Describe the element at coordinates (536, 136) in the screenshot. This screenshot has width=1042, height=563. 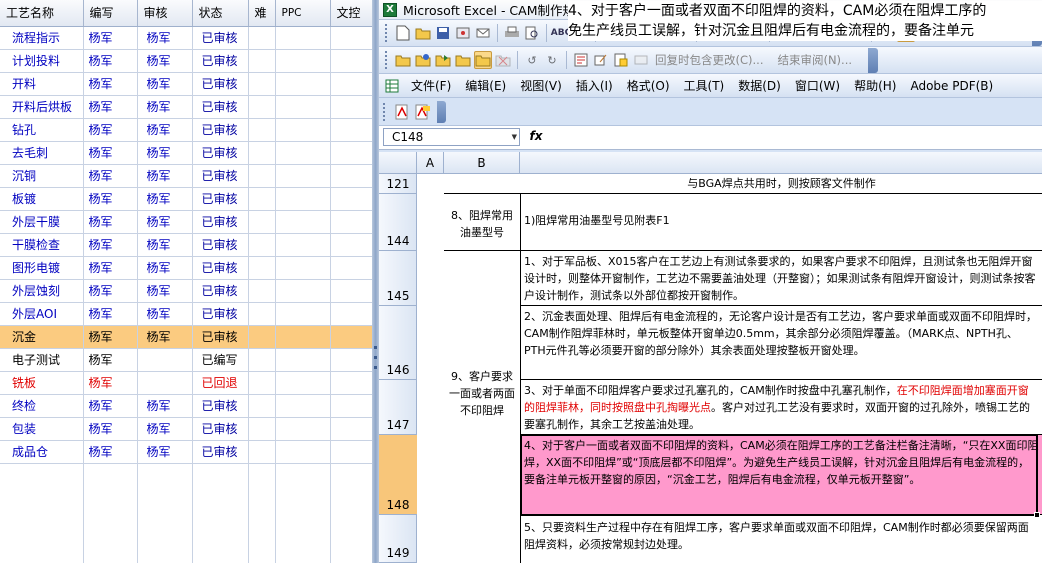
I see `insert-function-icon: fx` at that location.